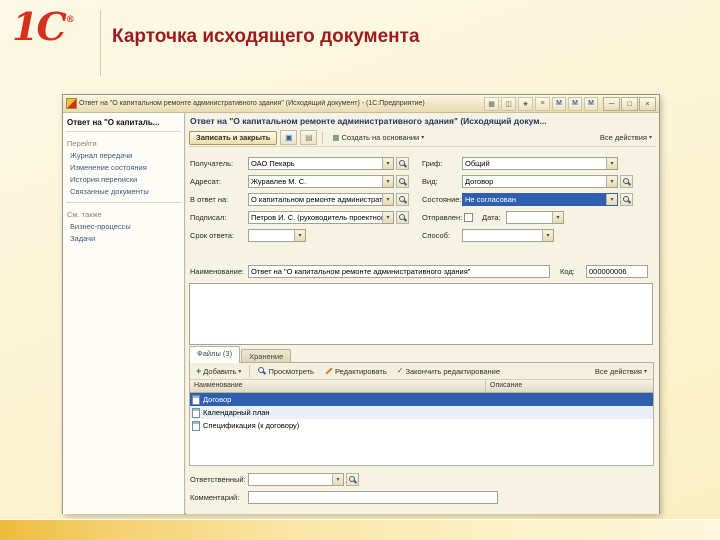 The width and height of the screenshot is (720, 540). I want to click on field-label-signed-by: Подписал:, so click(208, 217).